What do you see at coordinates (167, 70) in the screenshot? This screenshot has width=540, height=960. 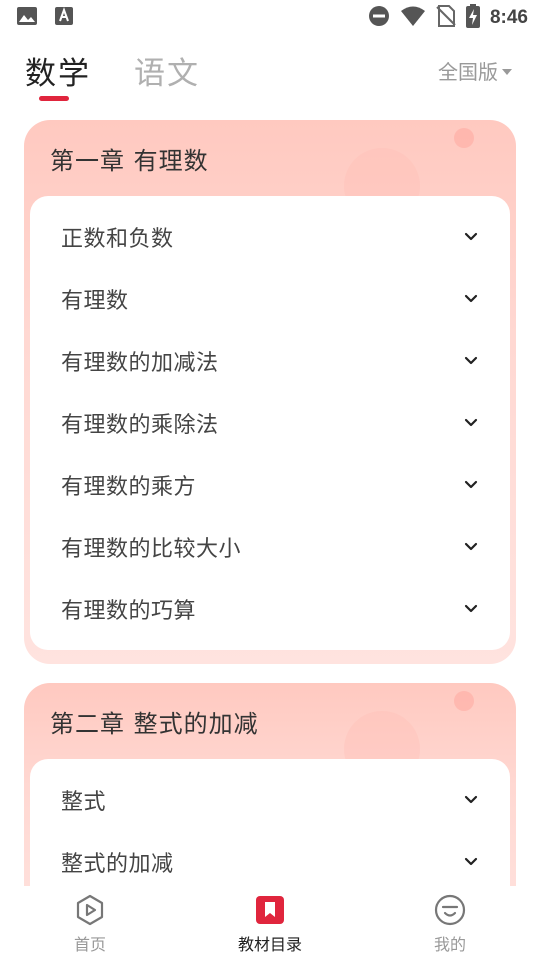 I see `tab-chinese: 语文` at bounding box center [167, 70].